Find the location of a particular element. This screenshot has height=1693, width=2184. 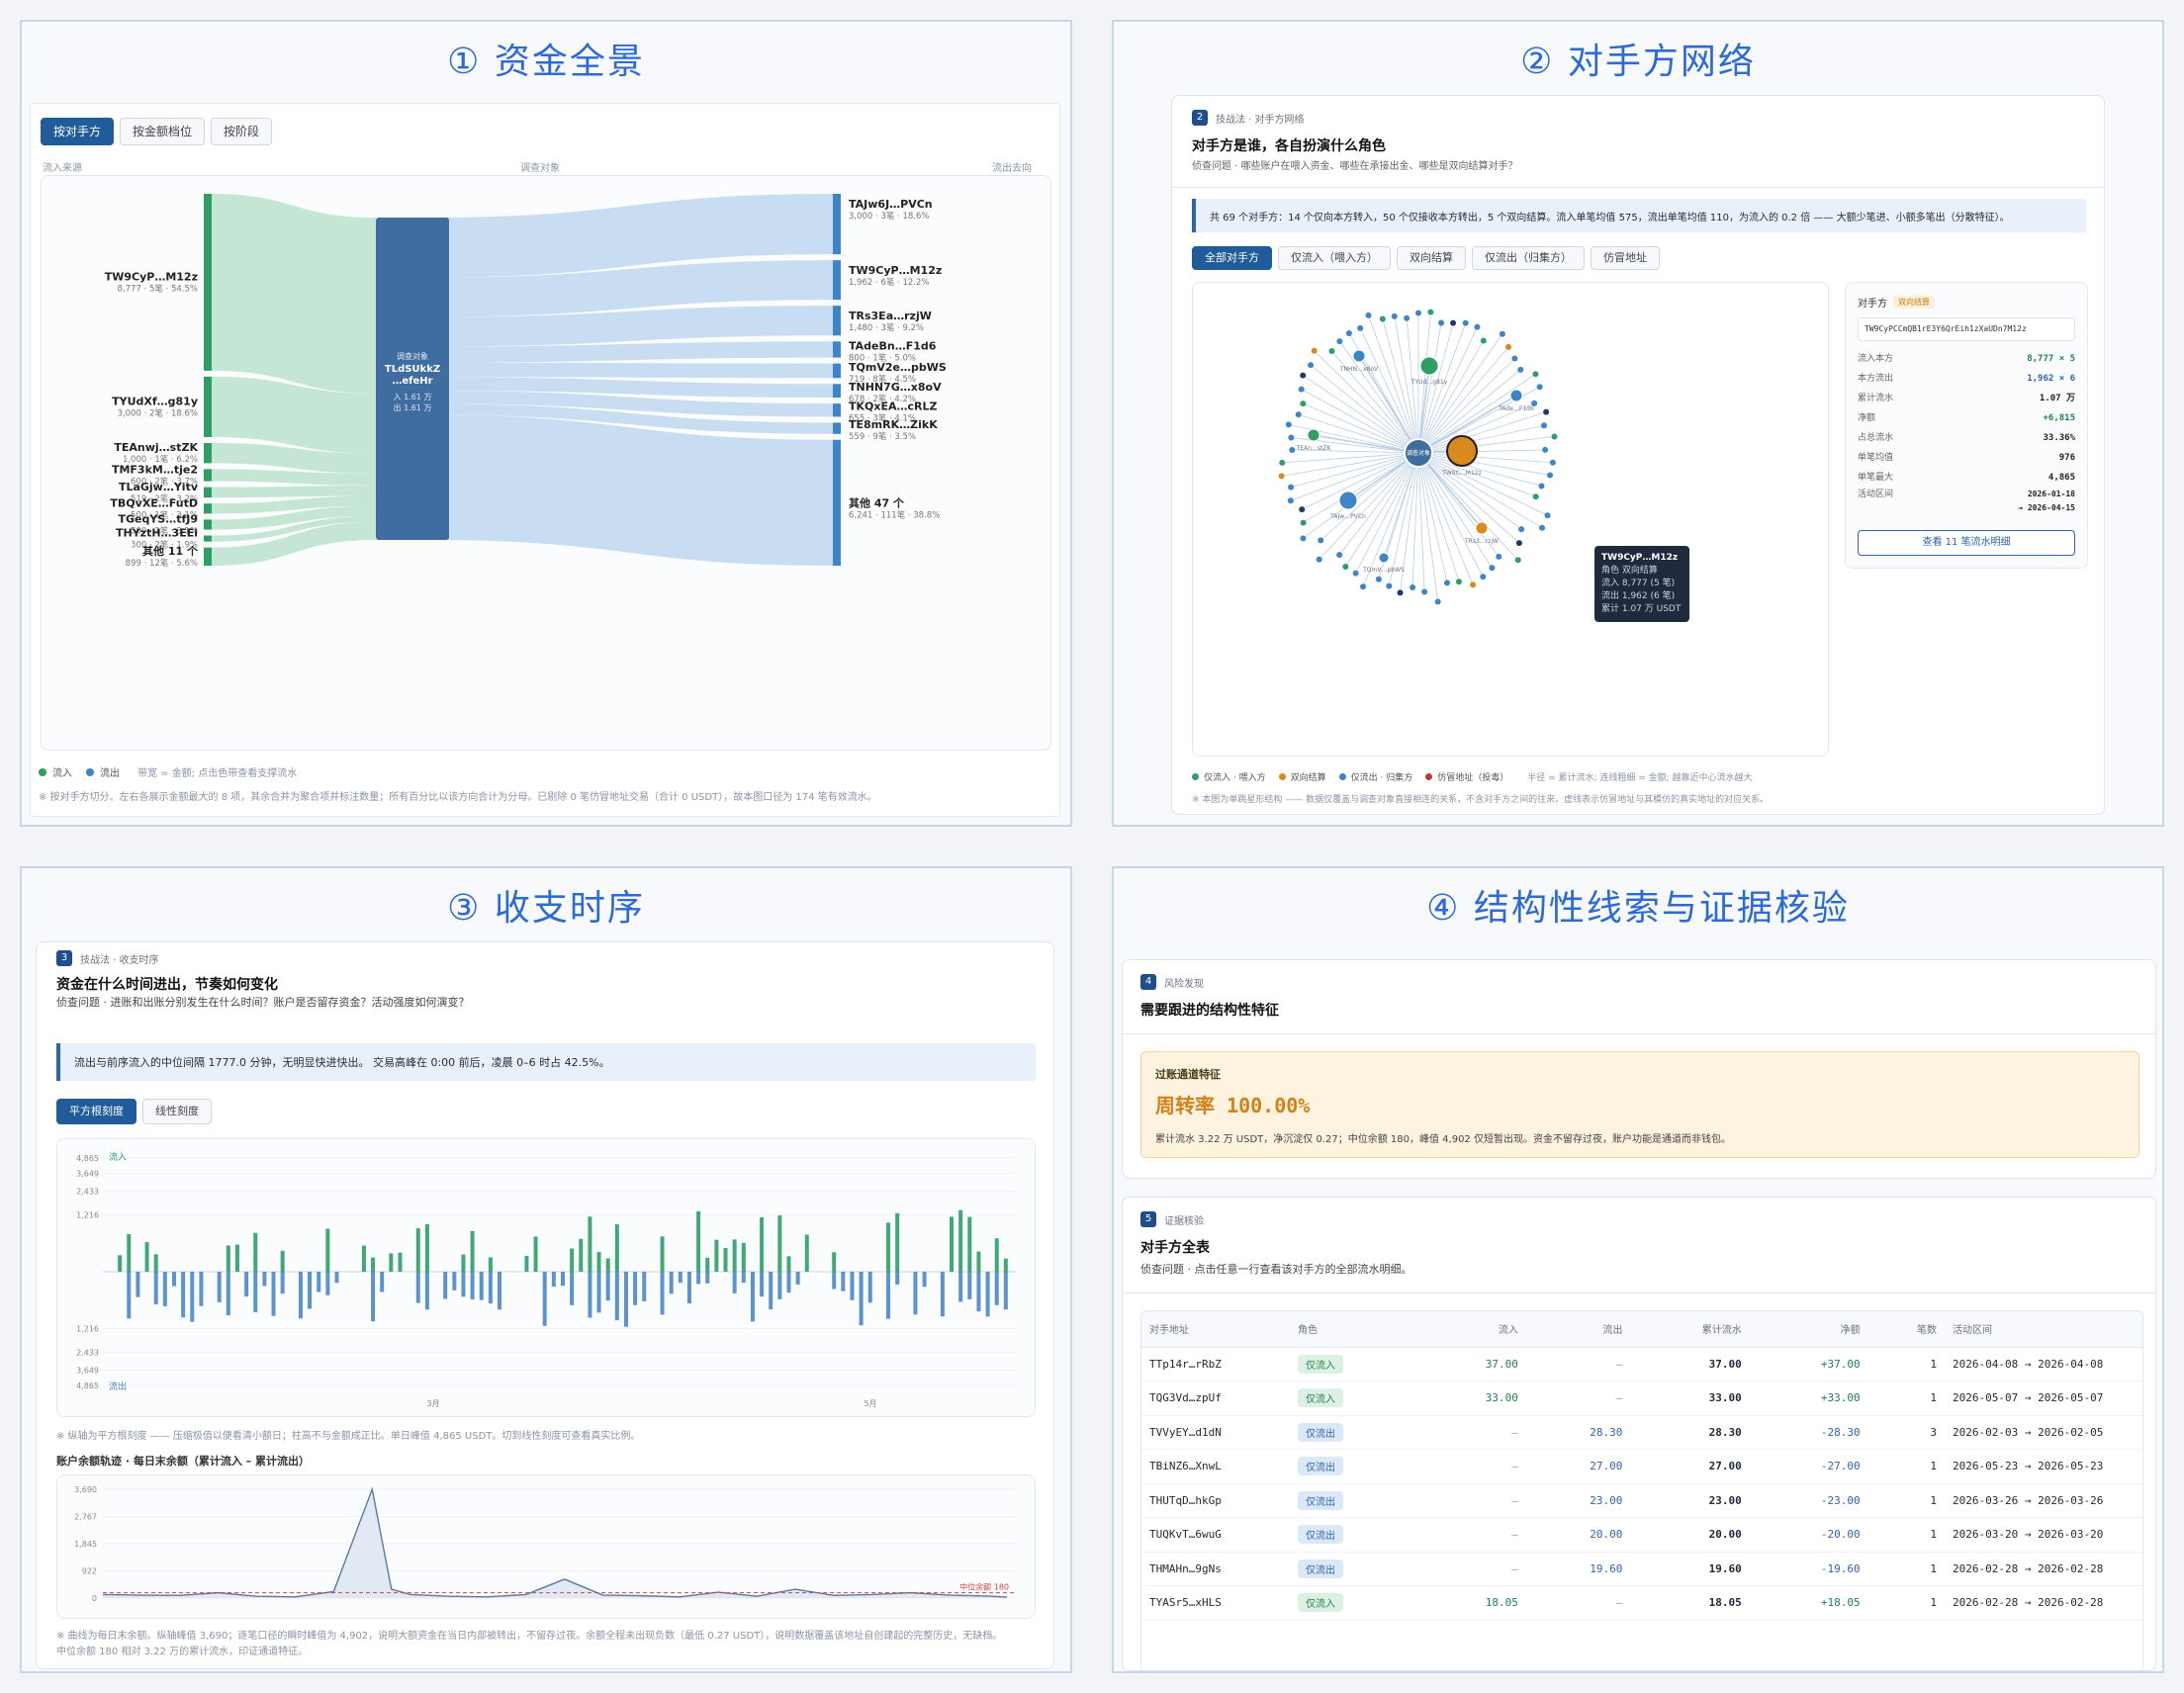

outflow-meta: 1,480 · 3笔 · 9.2% is located at coordinates (886, 327).